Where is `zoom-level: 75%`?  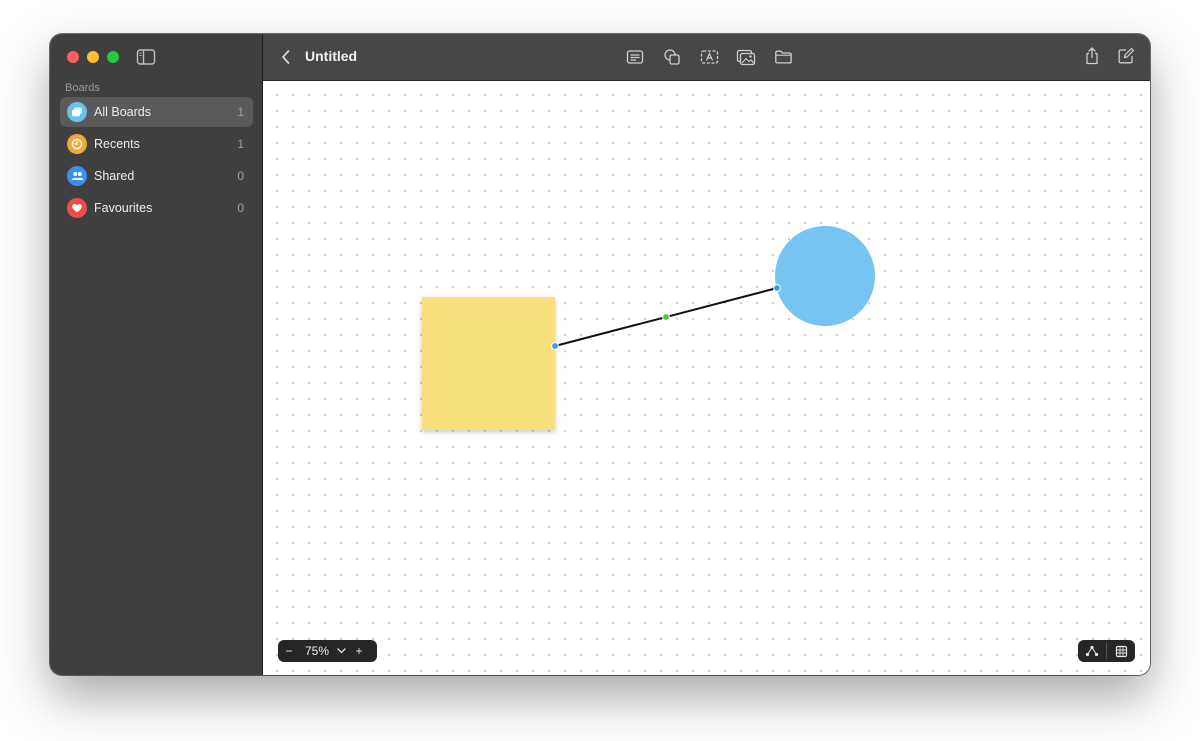
zoom-level: 75% is located at coordinates (317, 651).